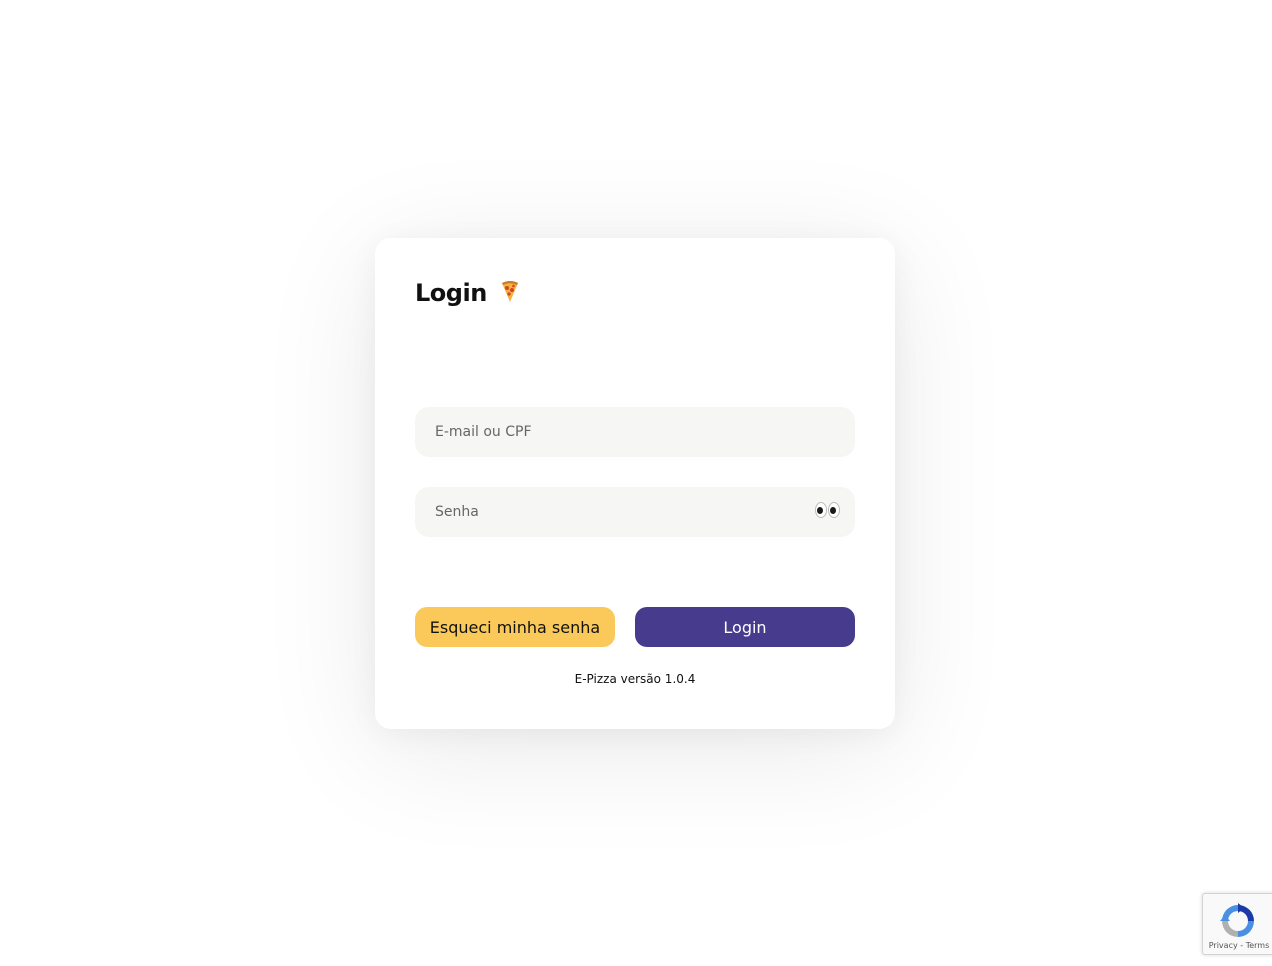 The width and height of the screenshot is (1272, 966). Describe the element at coordinates (745, 627) in the screenshot. I see `login-button: Login` at that location.